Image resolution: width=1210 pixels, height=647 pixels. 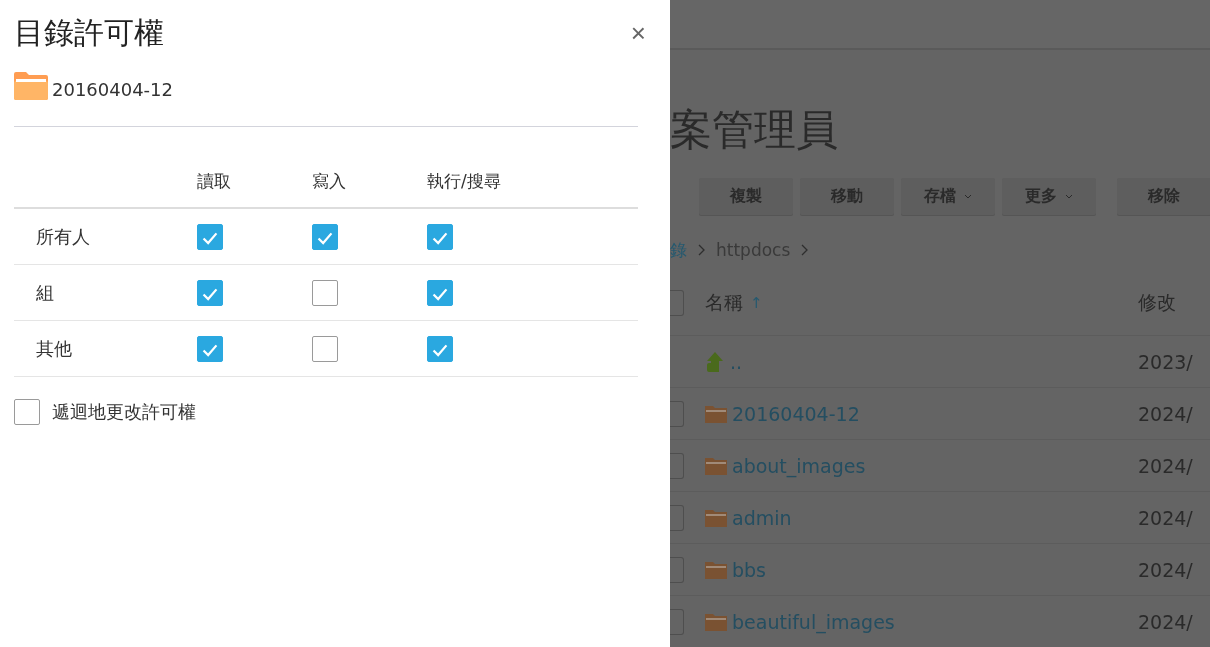 What do you see at coordinates (796, 413) in the screenshot?
I see `file-name-link: 20160404-12` at bounding box center [796, 413].